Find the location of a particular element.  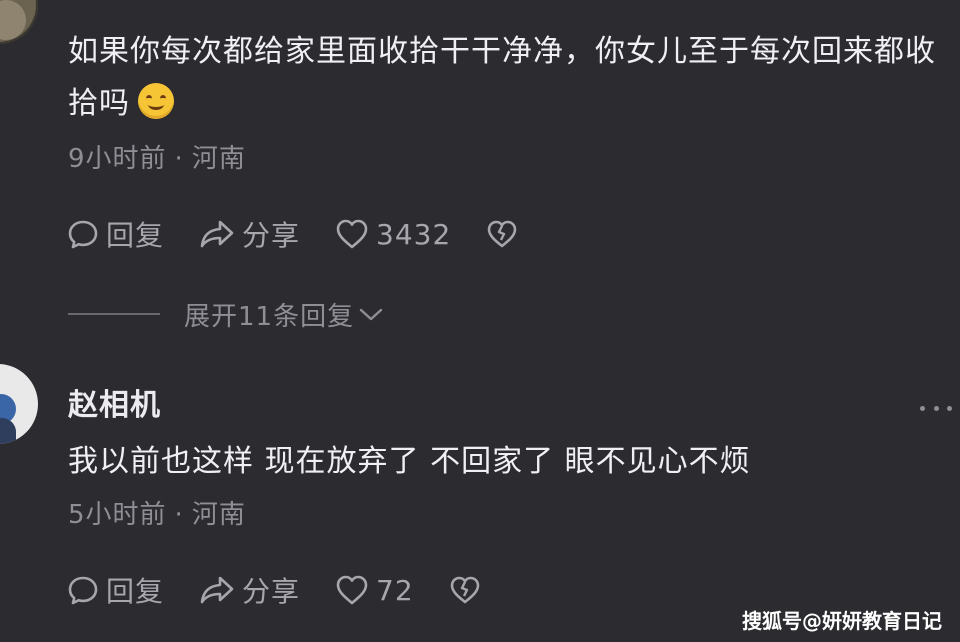

comment-1-text: 如果你每次都给家里面收拾干干净净，你女儿至于每次回来都收拾吗 is located at coordinates (502, 77).